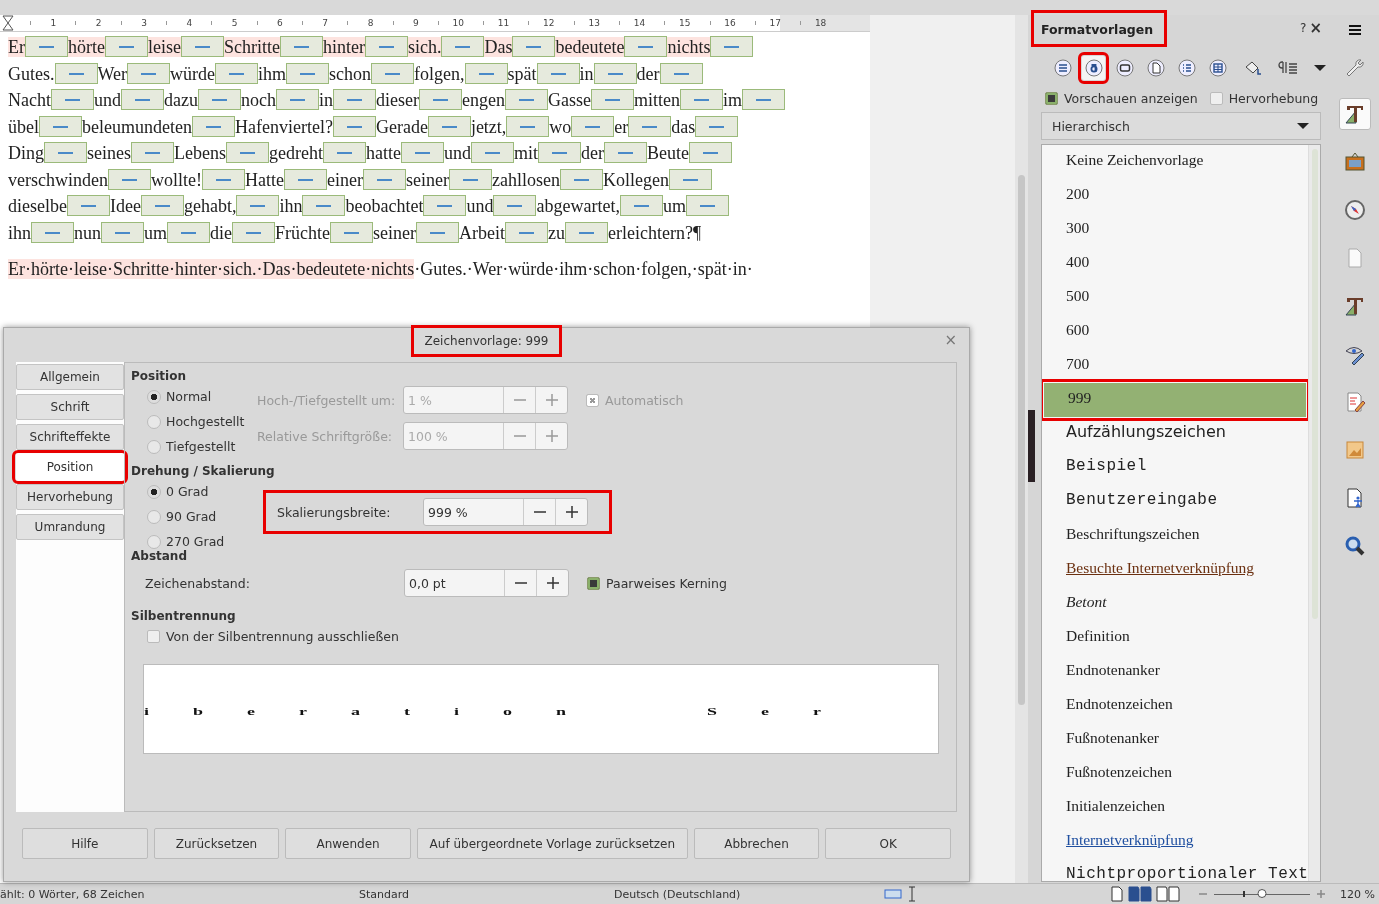 The image size is (1379, 904). Describe the element at coordinates (53, 23) in the screenshot. I see `ruler-number: 1` at that location.